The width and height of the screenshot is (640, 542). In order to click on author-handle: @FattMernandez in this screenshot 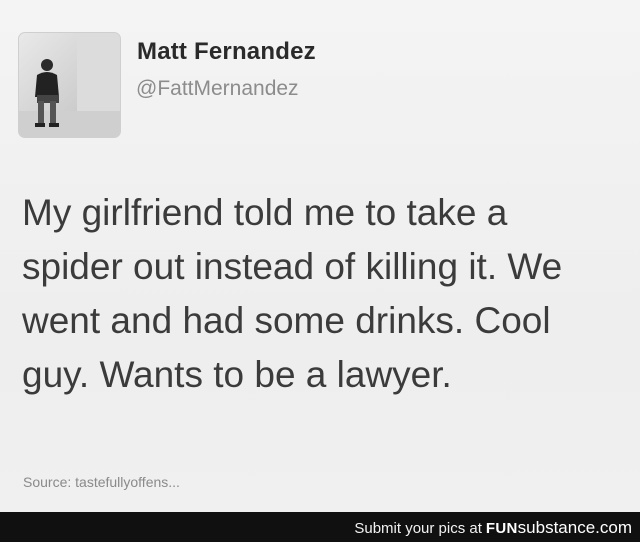, I will do `click(217, 89)`.